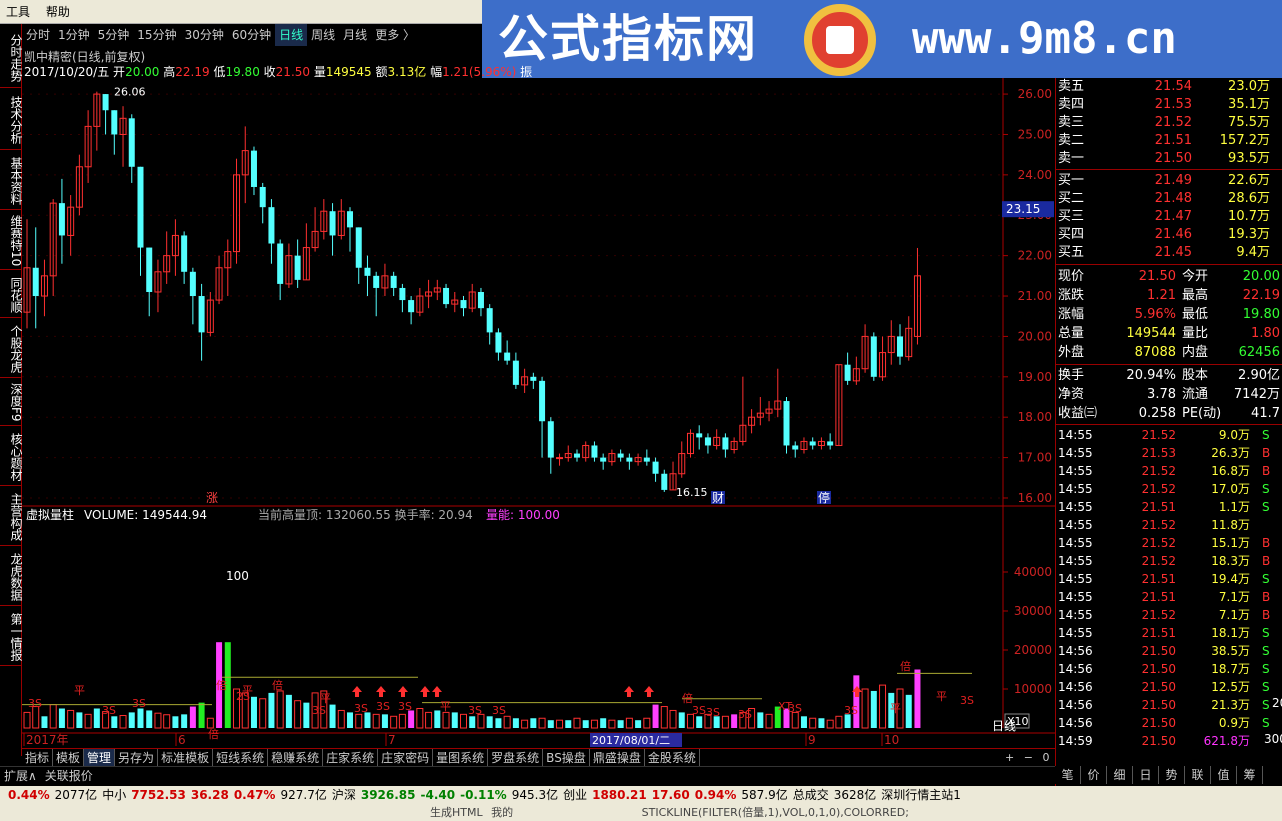  What do you see at coordinates (516, 758) in the screenshot?
I see `indicator-tab-10: 罗盘系统` at bounding box center [516, 758].